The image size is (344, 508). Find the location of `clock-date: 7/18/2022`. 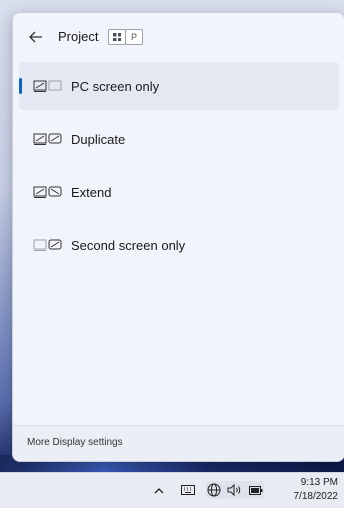

clock-date: 7/18/2022 is located at coordinates (316, 496).